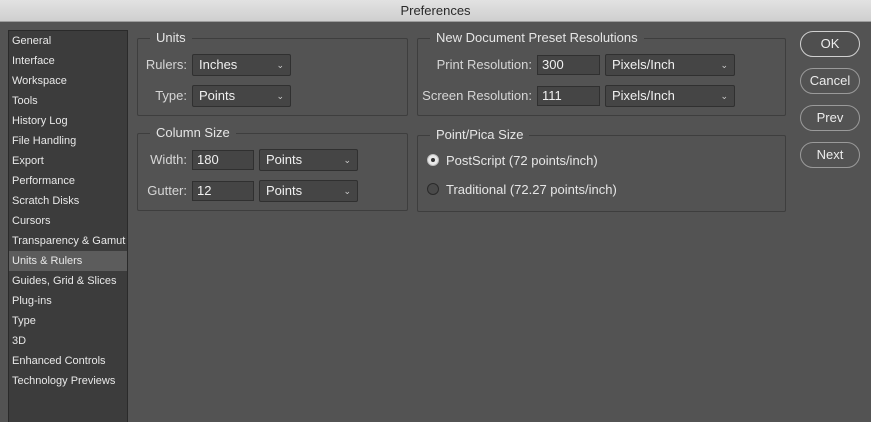 The image size is (871, 422). Describe the element at coordinates (68, 121) in the screenshot. I see `sidebar-item-history-log: History Log` at that location.